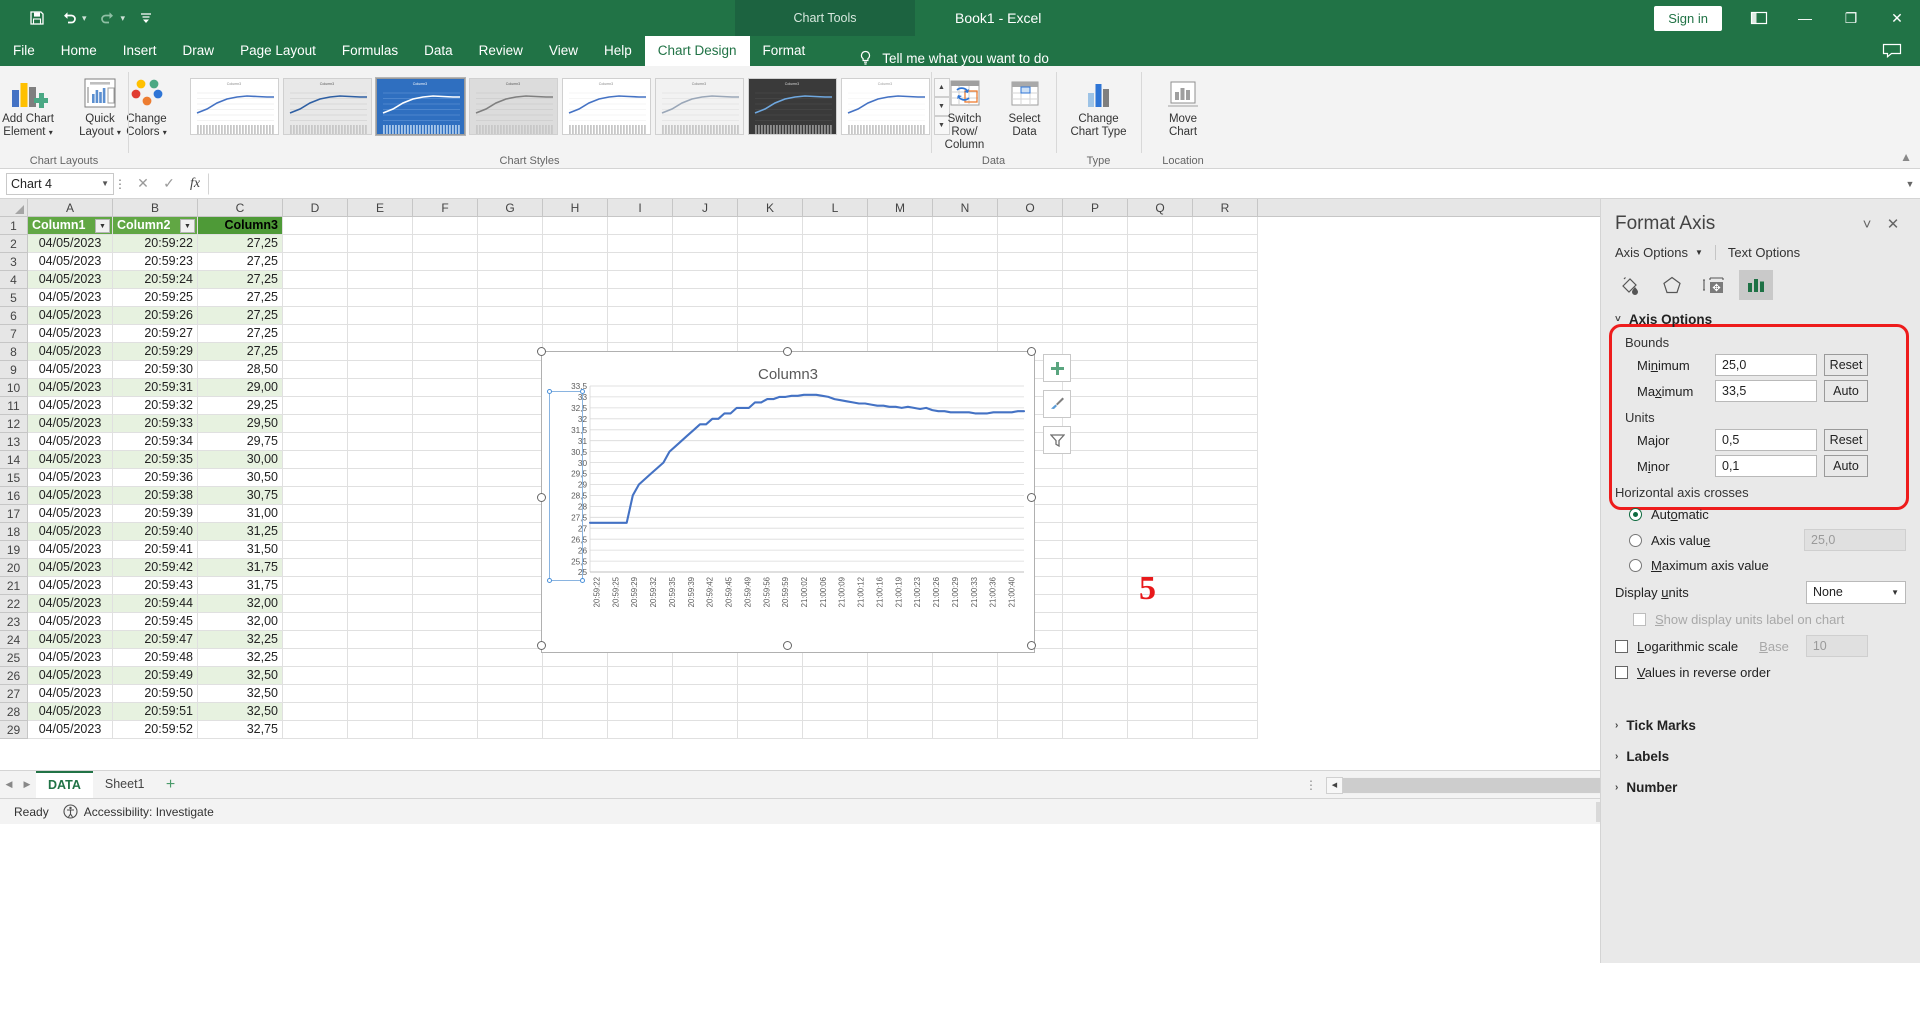 This screenshot has width=1920, height=1020. What do you see at coordinates (380, 658) in the screenshot?
I see `cell-E25` at bounding box center [380, 658].